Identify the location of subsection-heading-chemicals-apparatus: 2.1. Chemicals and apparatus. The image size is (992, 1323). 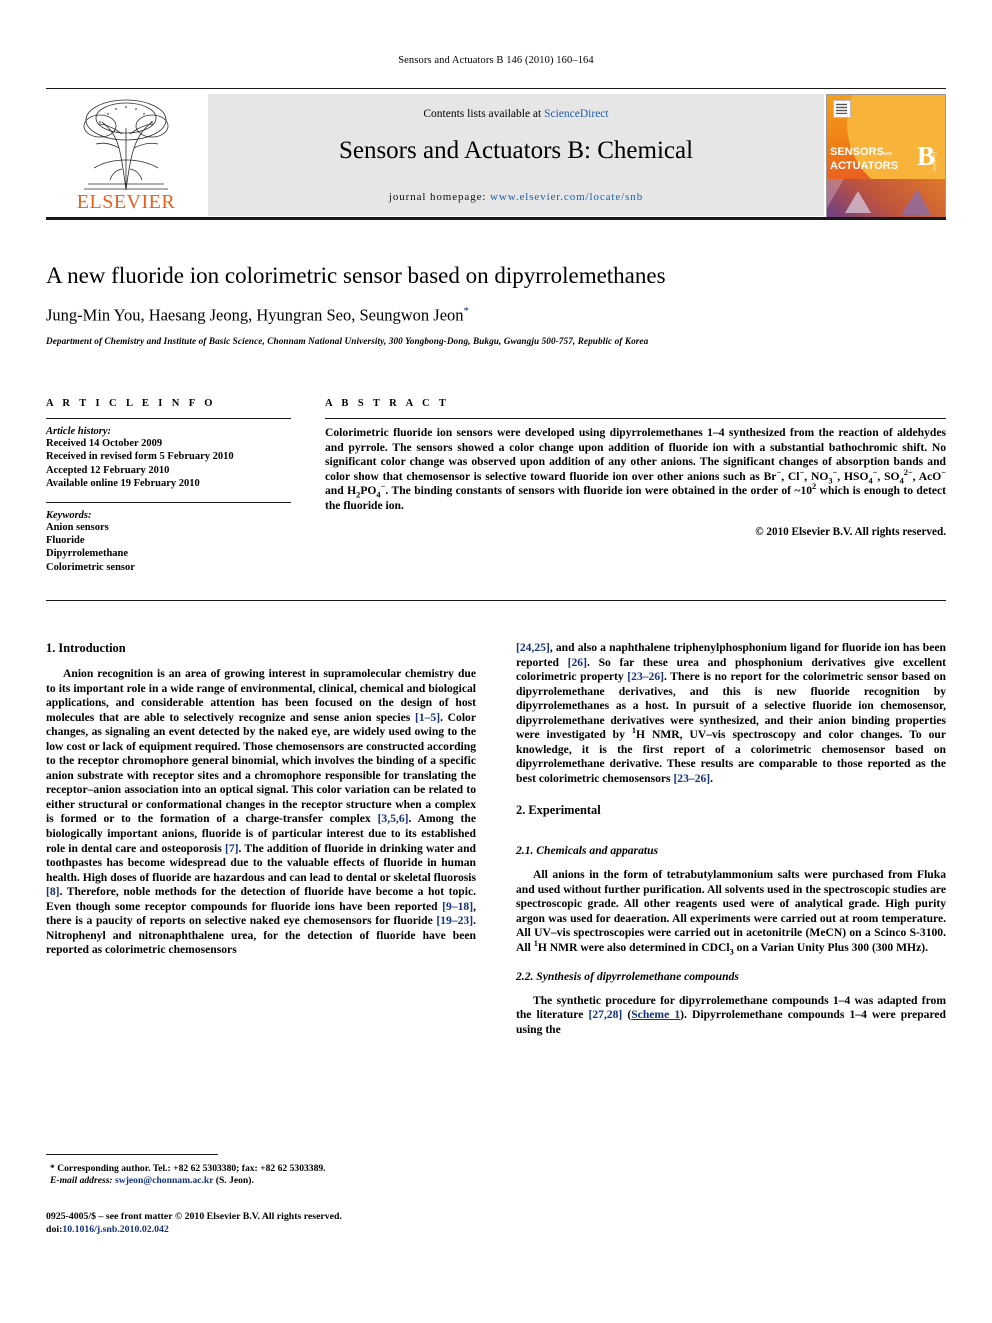
(587, 851).